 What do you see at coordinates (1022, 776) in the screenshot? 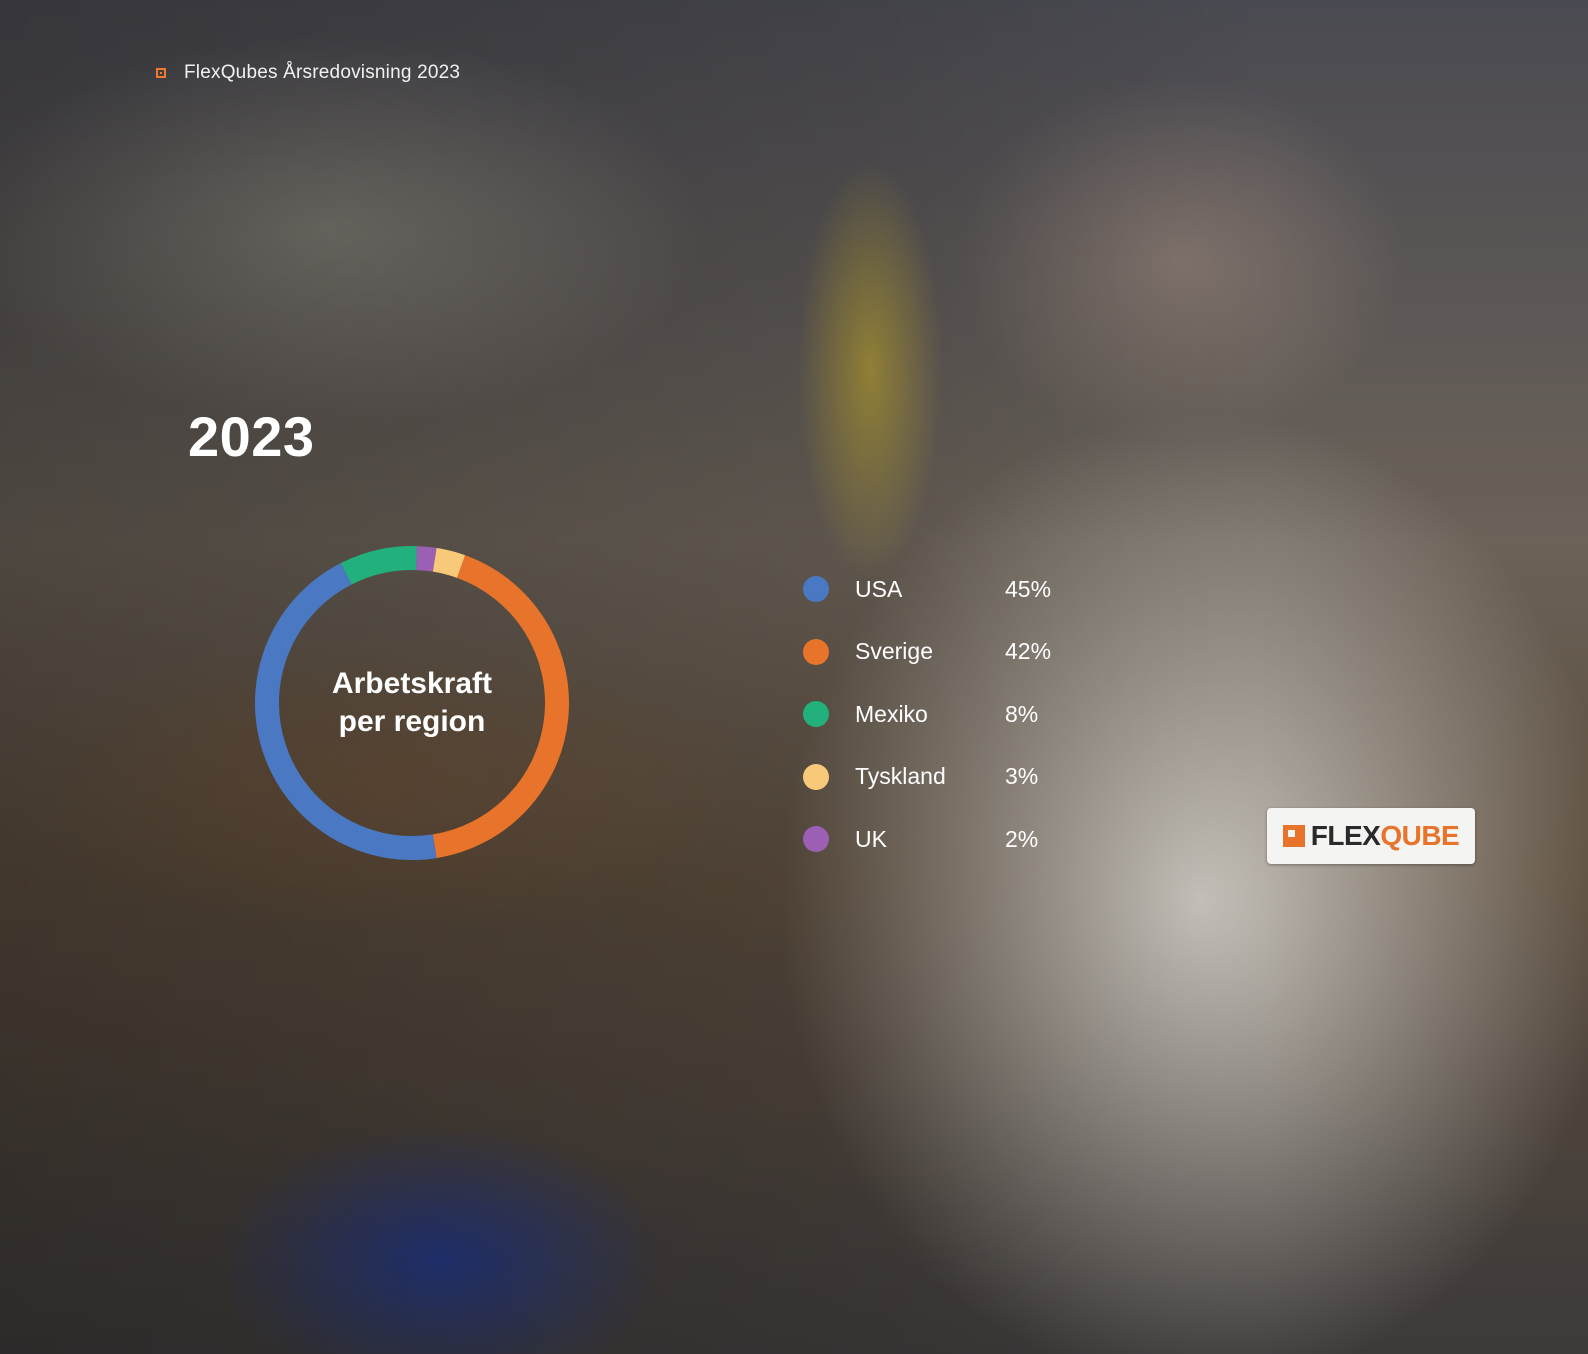
I see `legend-value: 3%` at bounding box center [1022, 776].